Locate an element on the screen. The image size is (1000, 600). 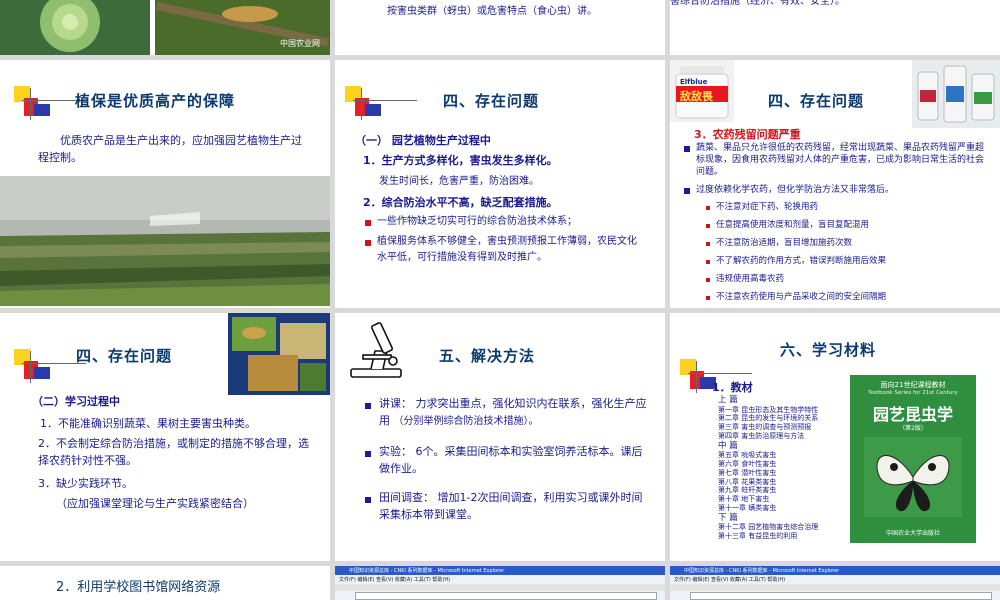
textbook-publisher: 中国农业大学出版社 is located at coordinates (913, 532).